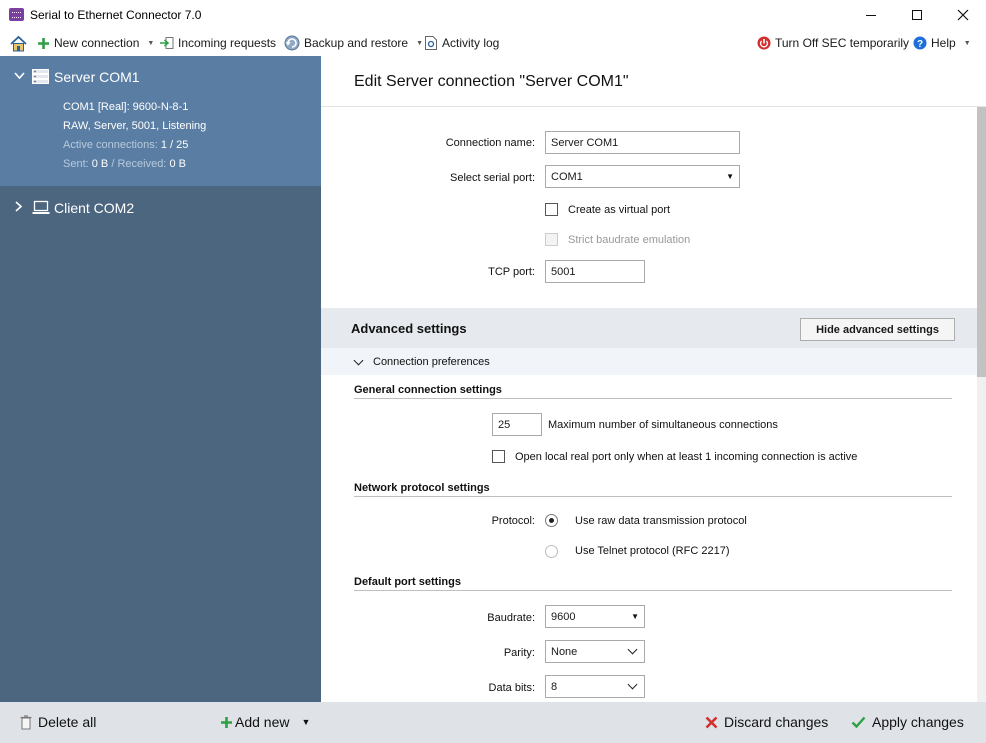 The width and height of the screenshot is (986, 743). What do you see at coordinates (595, 651) in the screenshot?
I see `parity-select: None` at bounding box center [595, 651].